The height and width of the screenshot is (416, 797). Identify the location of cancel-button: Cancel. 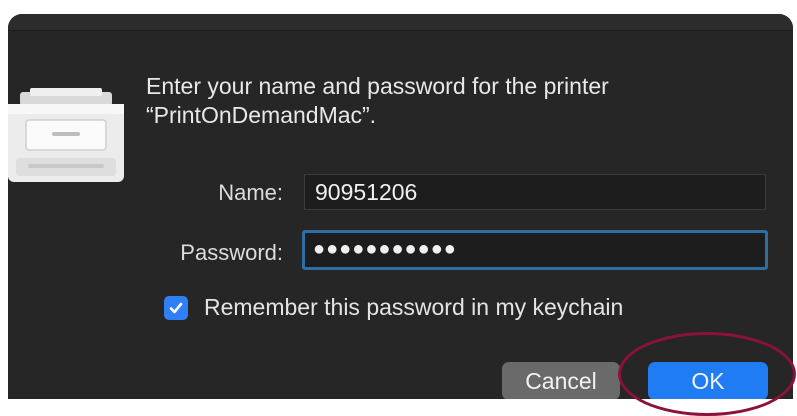
(561, 380).